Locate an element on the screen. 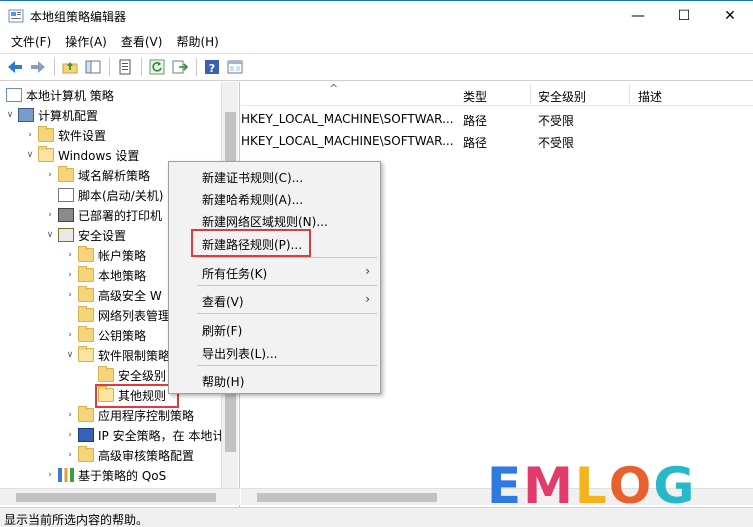 The width and height of the screenshot is (753, 527). refresh-icon is located at coordinates (156, 67).